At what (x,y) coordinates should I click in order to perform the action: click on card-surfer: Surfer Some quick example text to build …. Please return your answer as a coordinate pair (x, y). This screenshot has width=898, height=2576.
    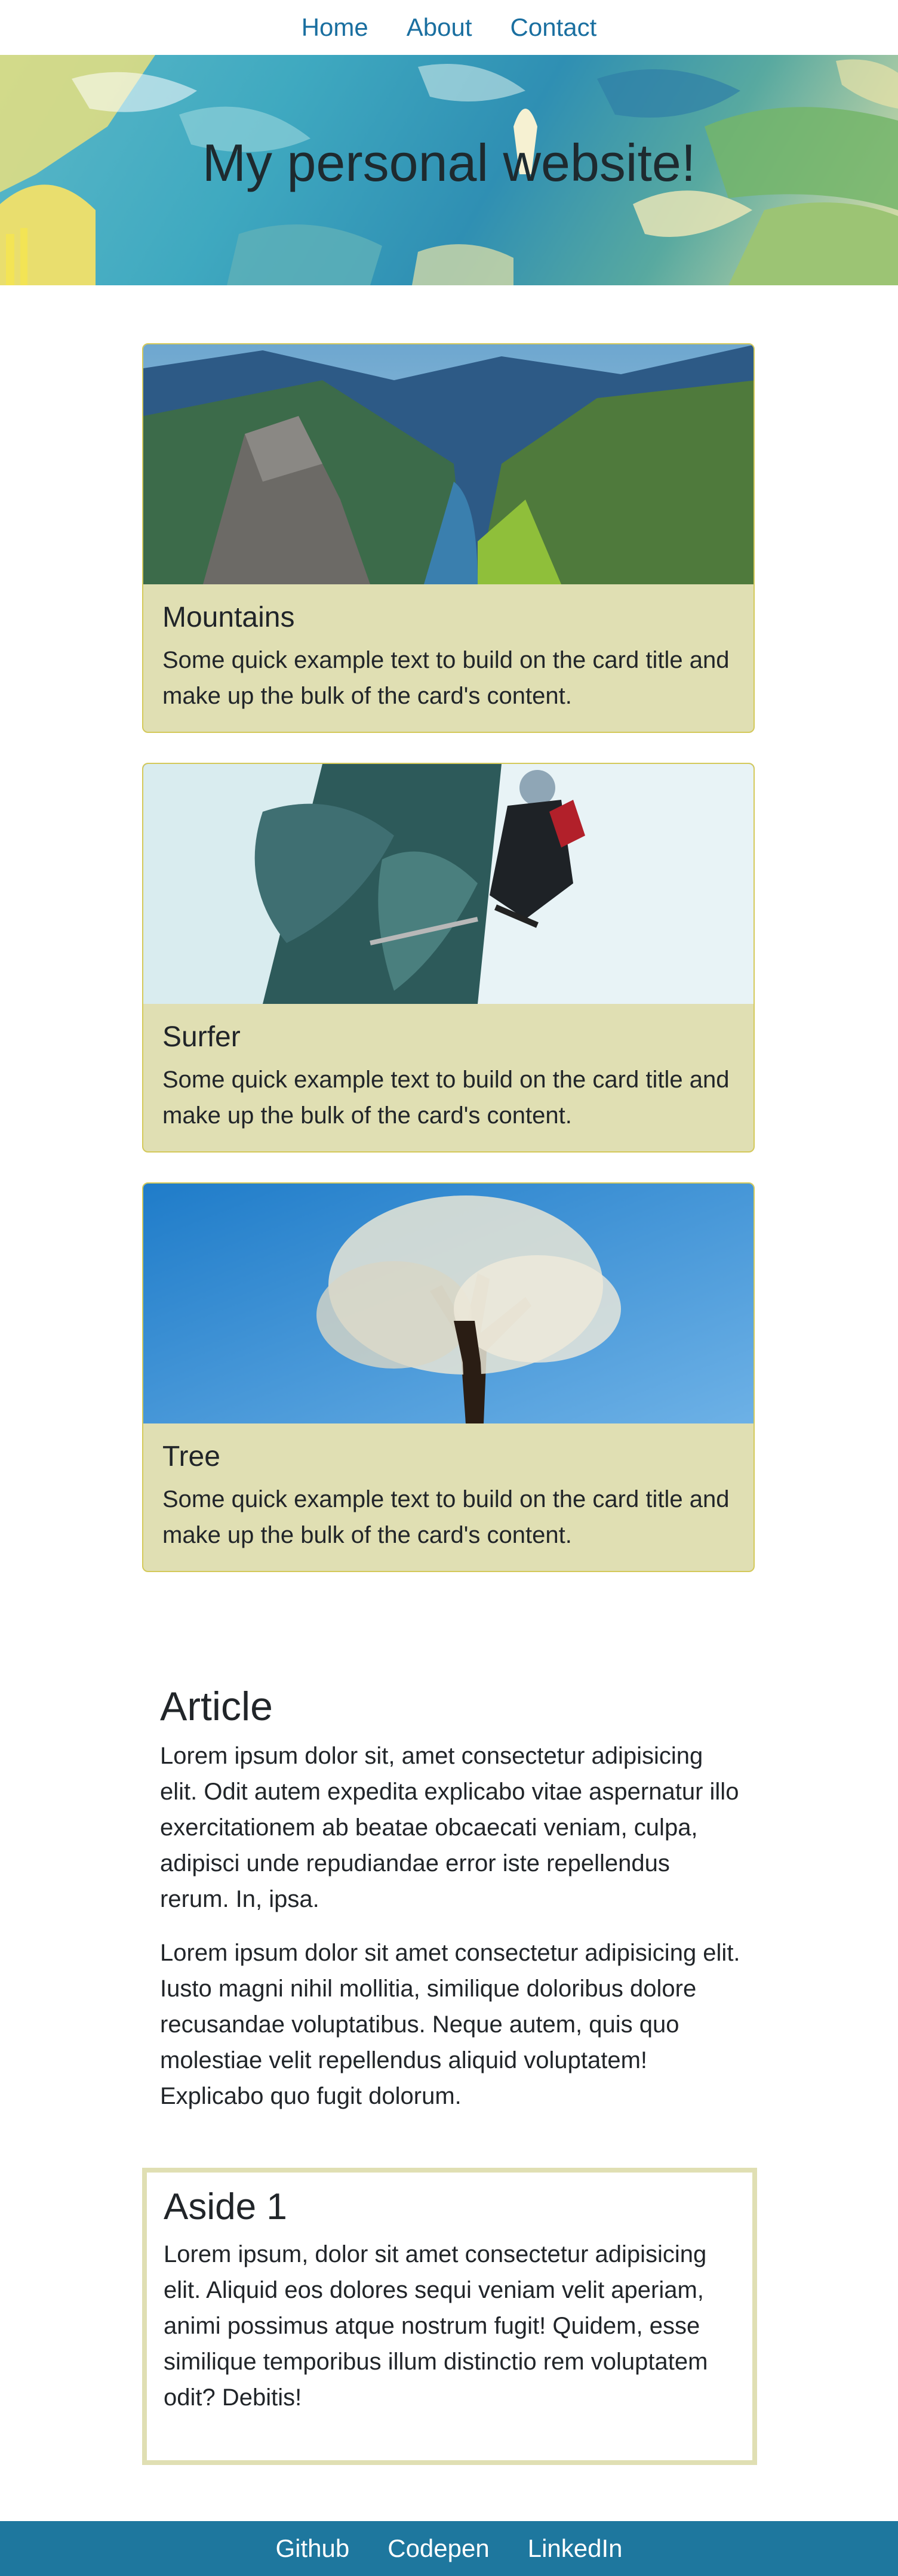
    Looking at the image, I should click on (448, 958).